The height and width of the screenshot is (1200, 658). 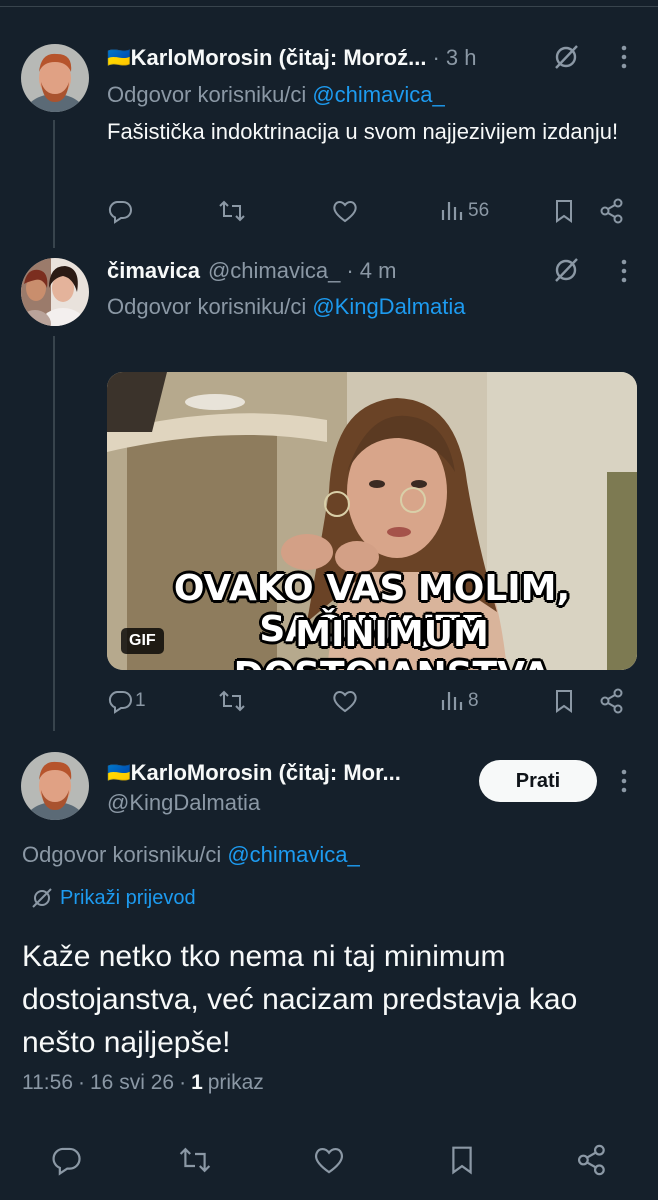 What do you see at coordinates (479, 210) in the screenshot?
I see `views-count: 56` at bounding box center [479, 210].